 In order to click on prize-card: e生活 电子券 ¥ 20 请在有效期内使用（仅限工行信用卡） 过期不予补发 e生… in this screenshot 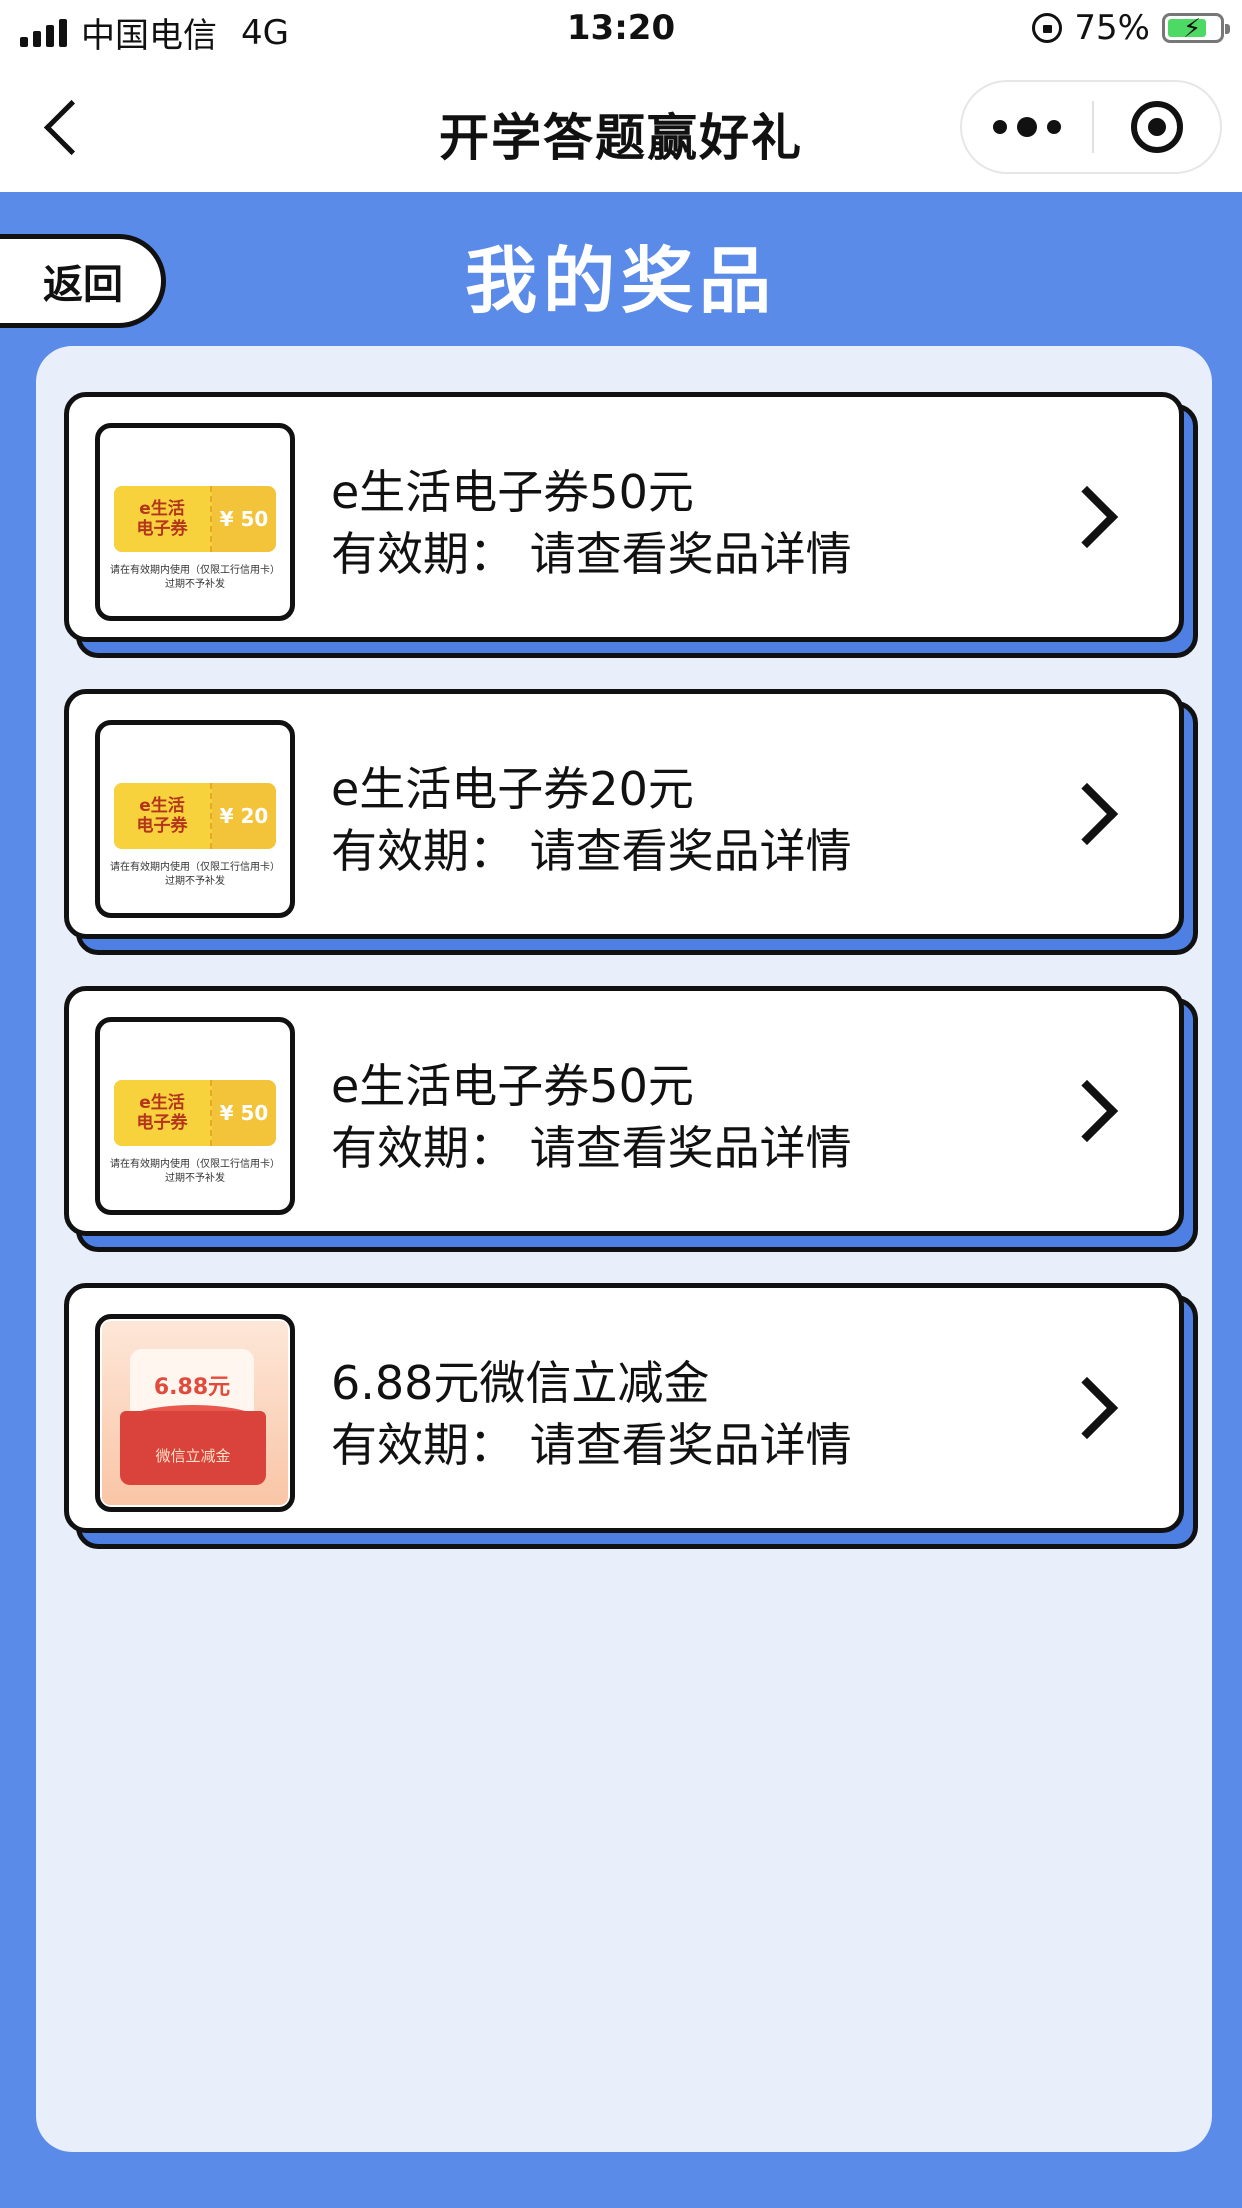, I will do `click(624, 814)`.